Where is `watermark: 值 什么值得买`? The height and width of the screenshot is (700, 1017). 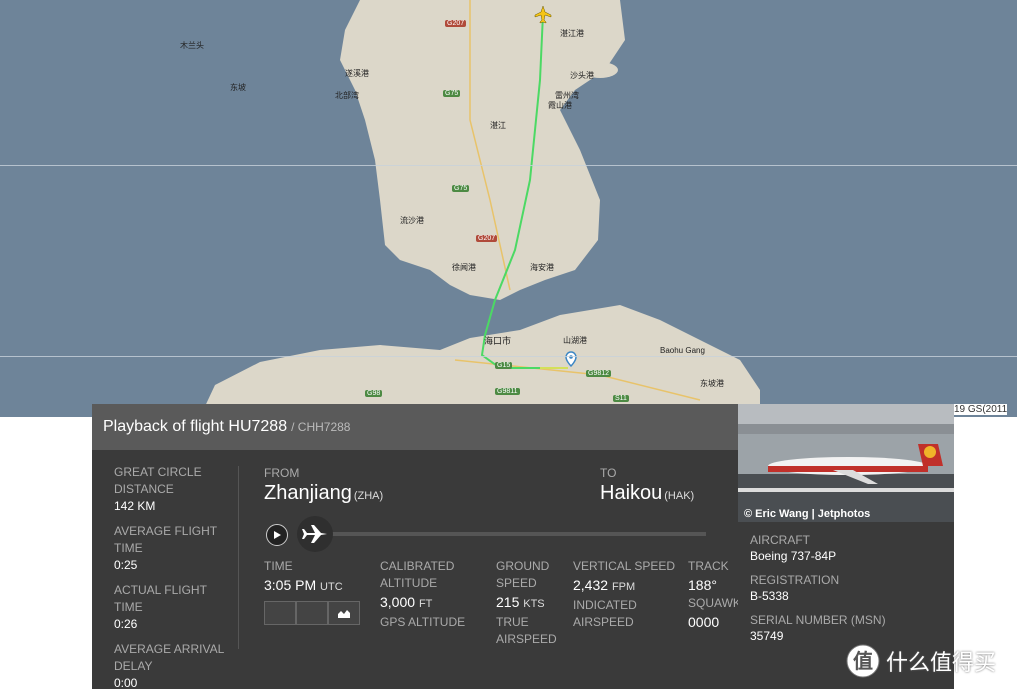 watermark: 值 什么值得买 is located at coordinates (921, 661).